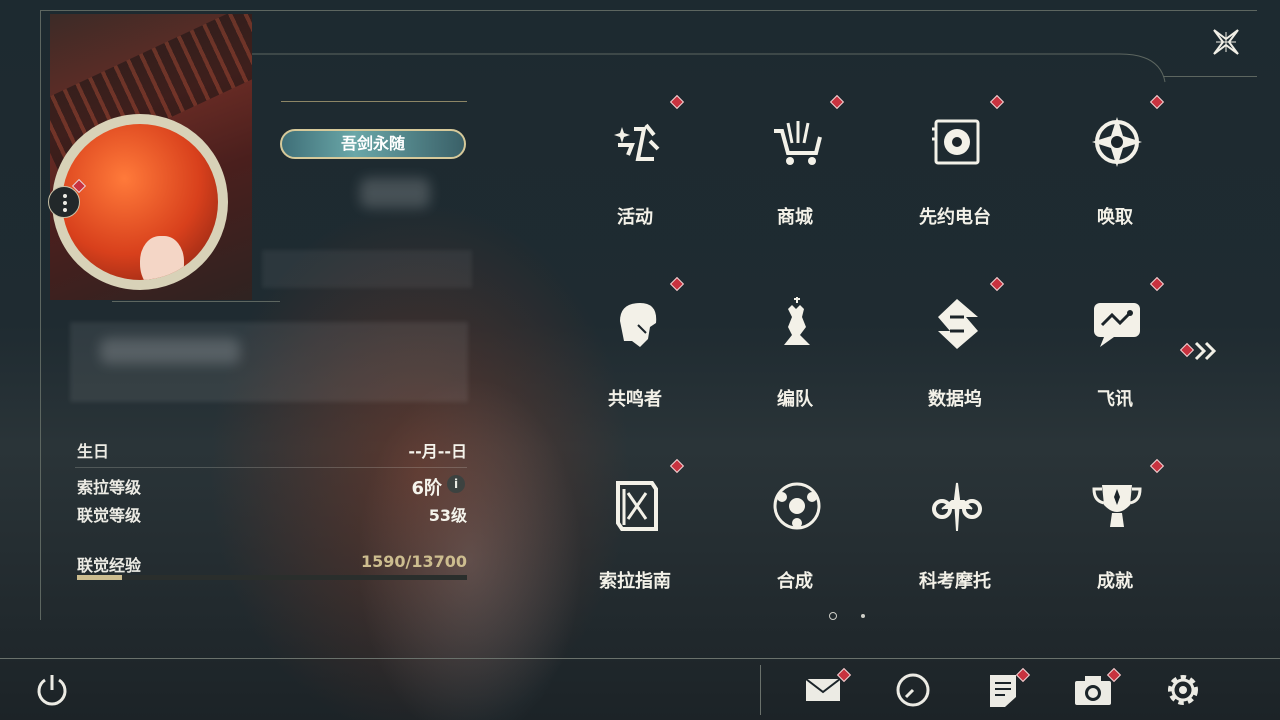  What do you see at coordinates (955, 179) in the screenshot?
I see `menu-tile: 先约电台` at bounding box center [955, 179].